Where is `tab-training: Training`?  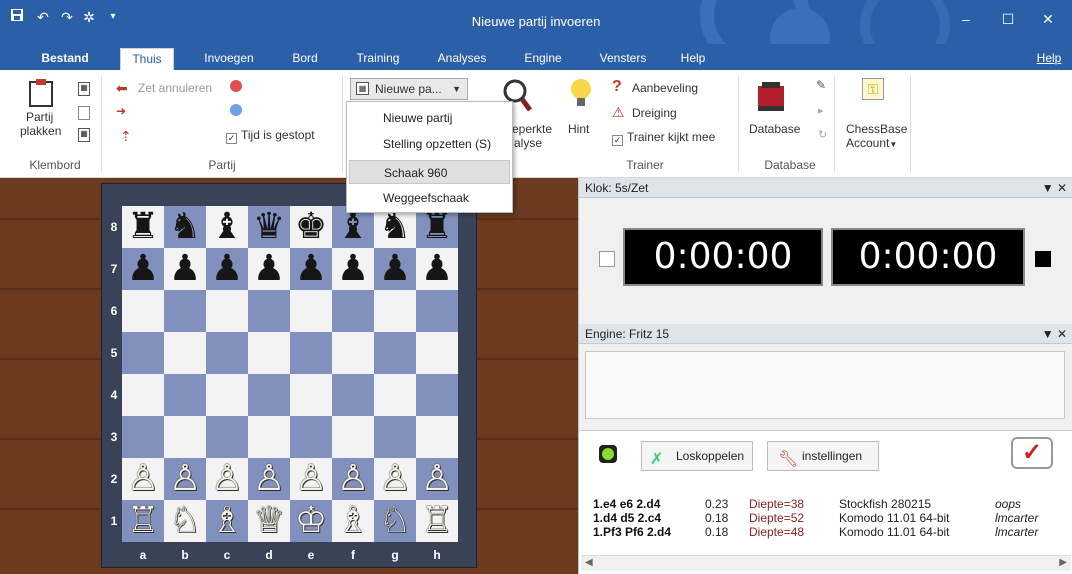 tab-training: Training is located at coordinates (378, 59).